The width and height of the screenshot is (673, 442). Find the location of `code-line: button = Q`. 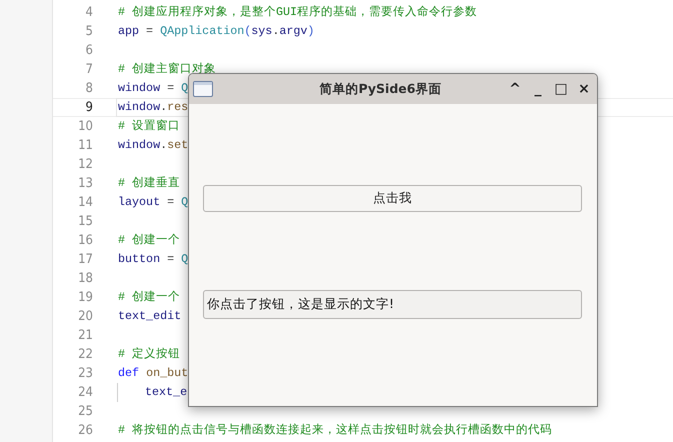

code-line: button = Q is located at coordinates (152, 259).